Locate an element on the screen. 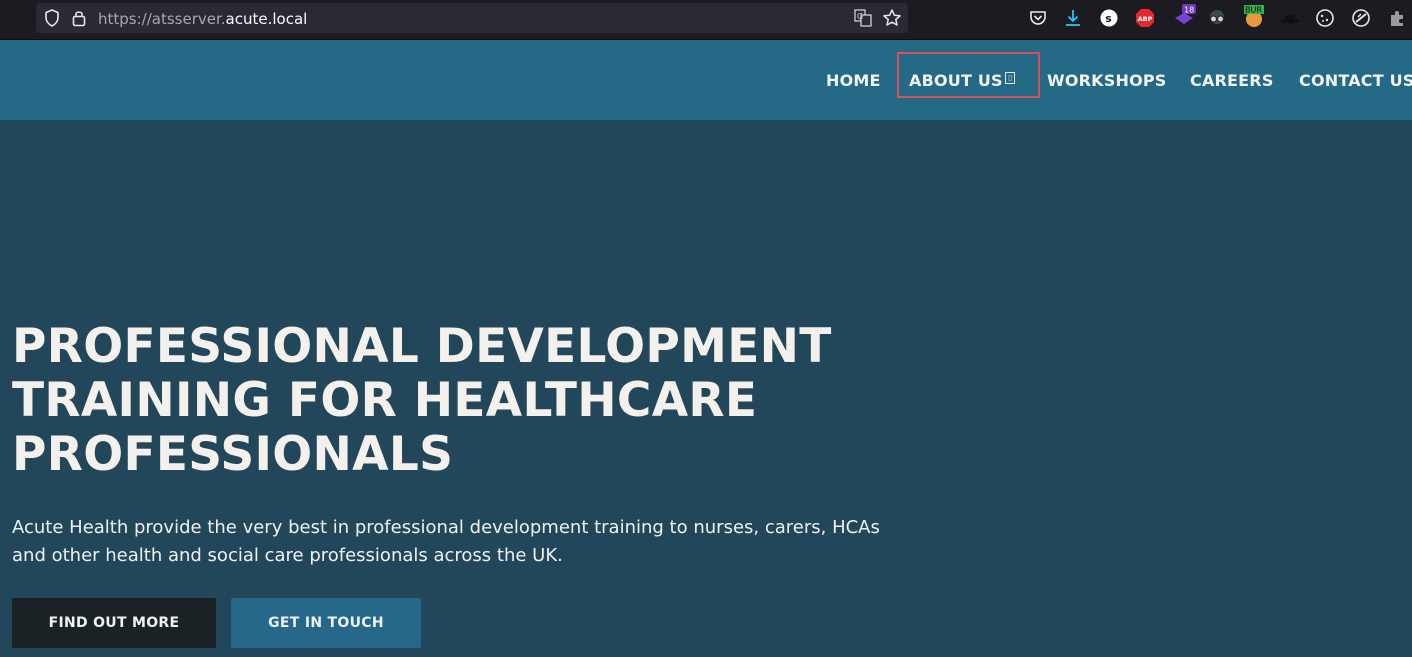 This screenshot has width=1412, height=657. s-extension-icon: s is located at coordinates (1109, 18).